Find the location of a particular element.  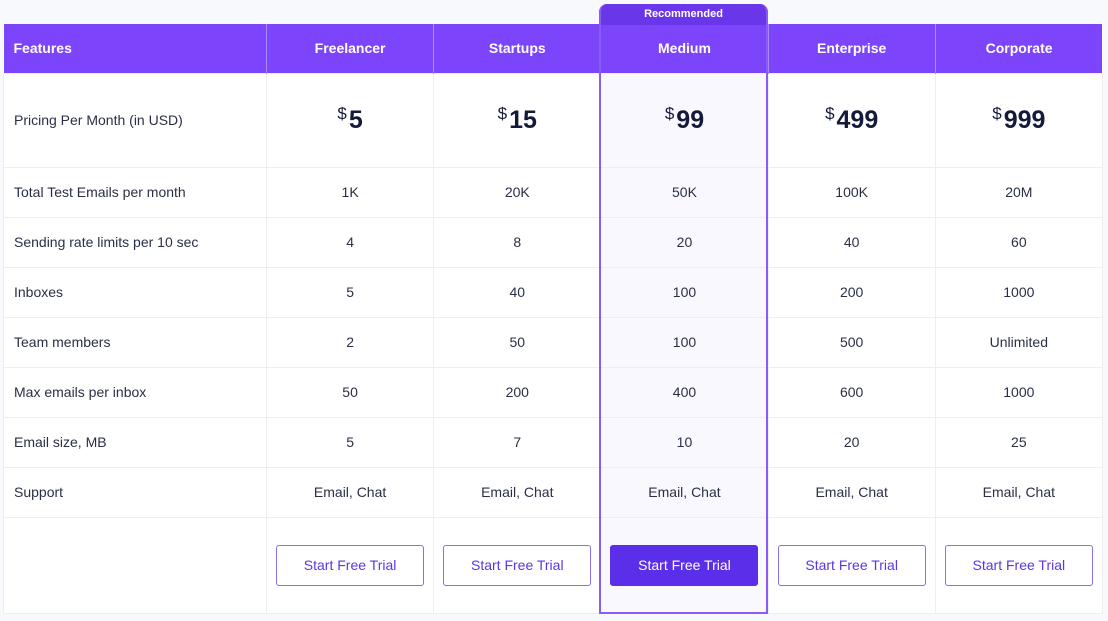

recommended-badge: Recommended is located at coordinates (683, 14).